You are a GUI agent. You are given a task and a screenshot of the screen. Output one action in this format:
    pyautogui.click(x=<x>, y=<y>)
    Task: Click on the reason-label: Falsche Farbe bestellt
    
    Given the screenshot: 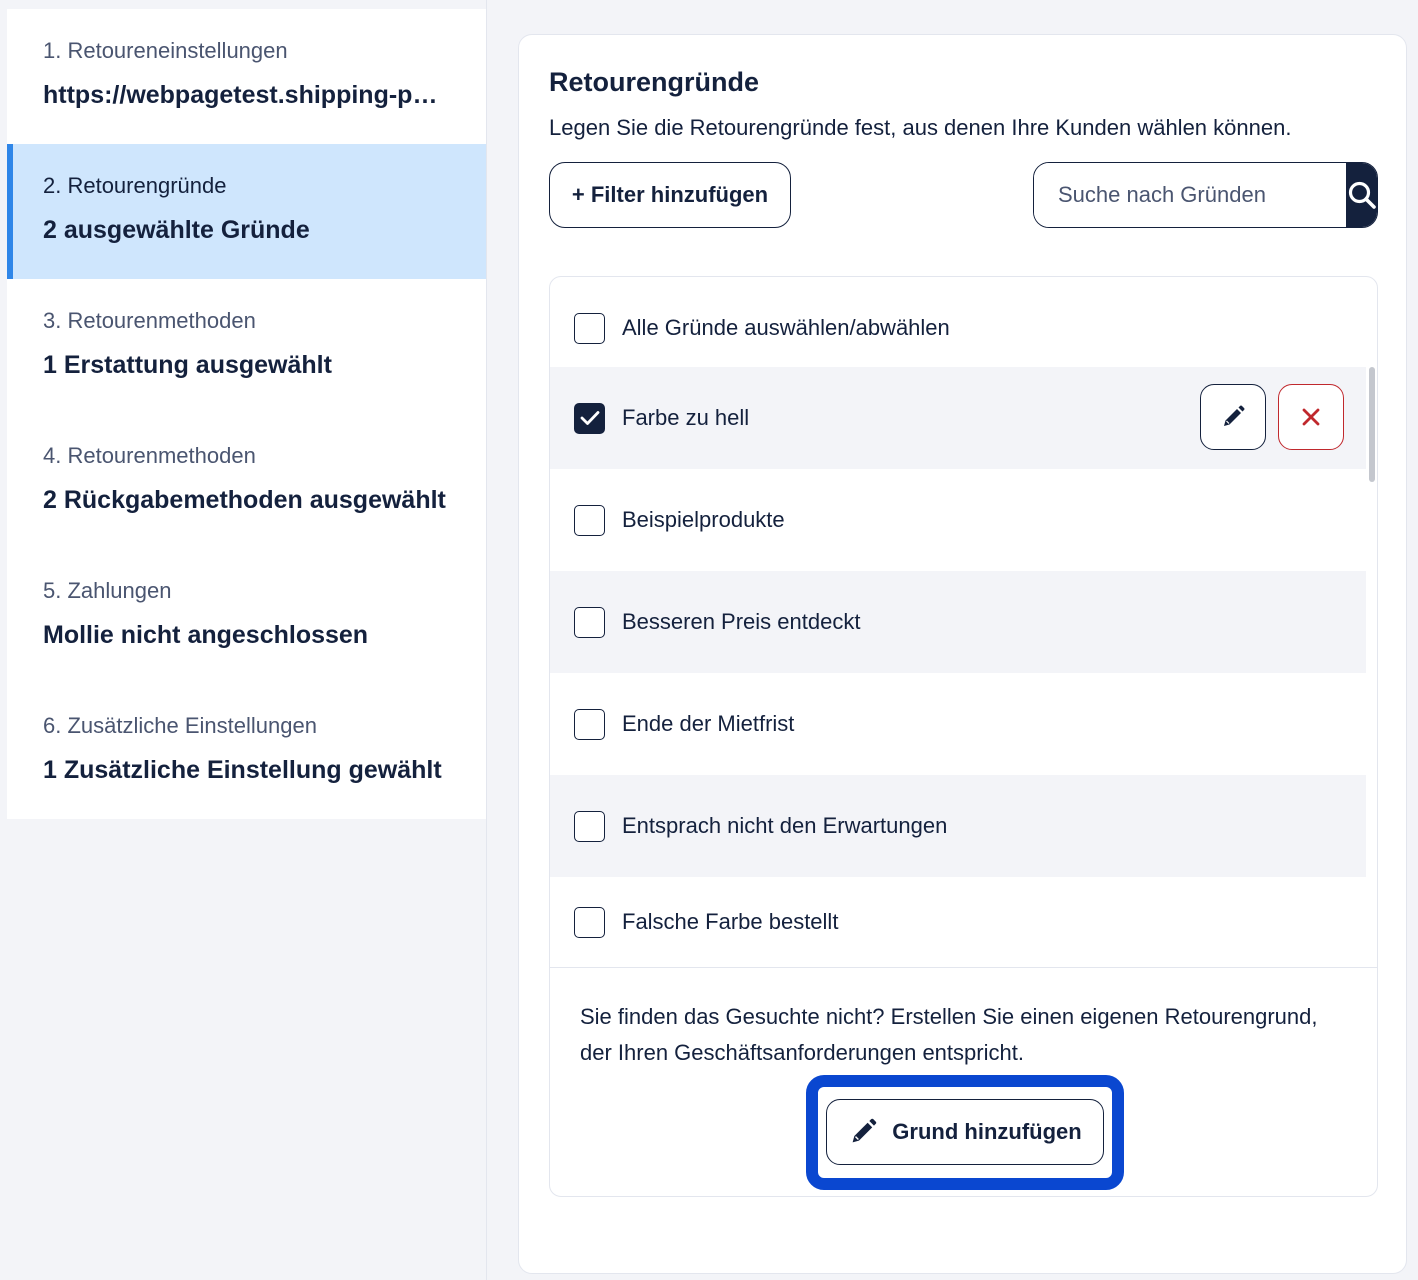 What is the action you would take?
    pyautogui.click(x=730, y=921)
    